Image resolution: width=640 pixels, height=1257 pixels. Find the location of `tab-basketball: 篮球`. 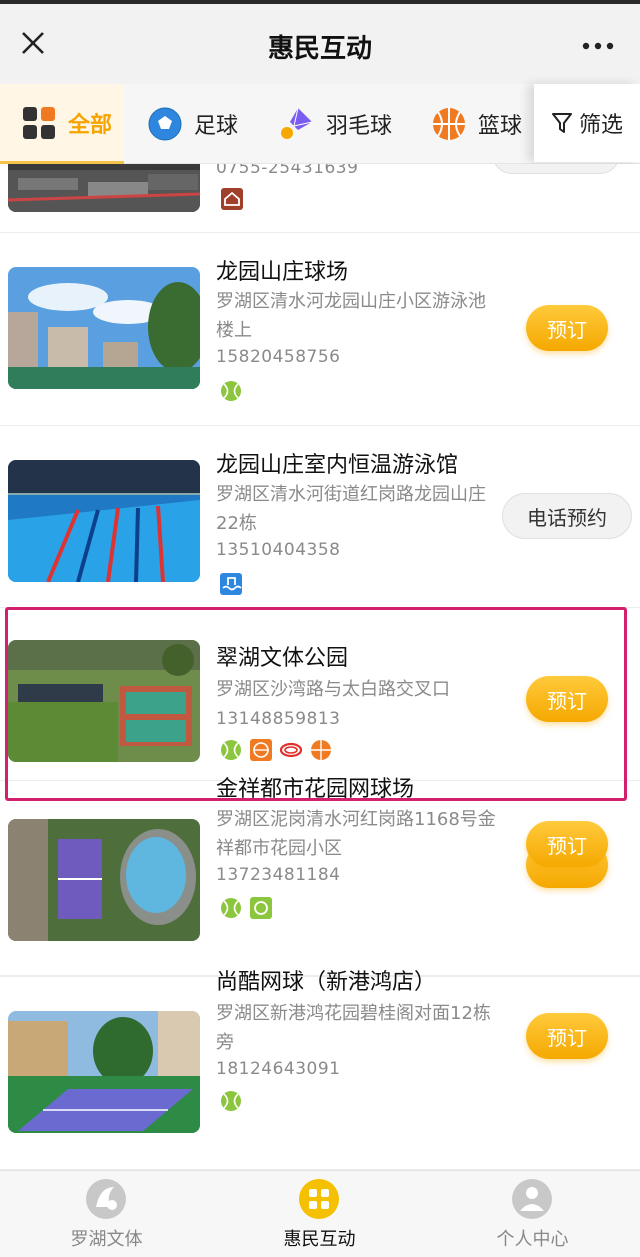

tab-basketball: 篮球 is located at coordinates (477, 124).